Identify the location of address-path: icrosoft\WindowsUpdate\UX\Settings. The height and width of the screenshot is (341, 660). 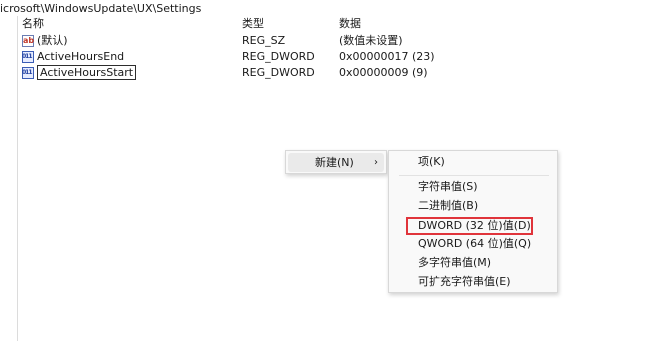
(101, 8).